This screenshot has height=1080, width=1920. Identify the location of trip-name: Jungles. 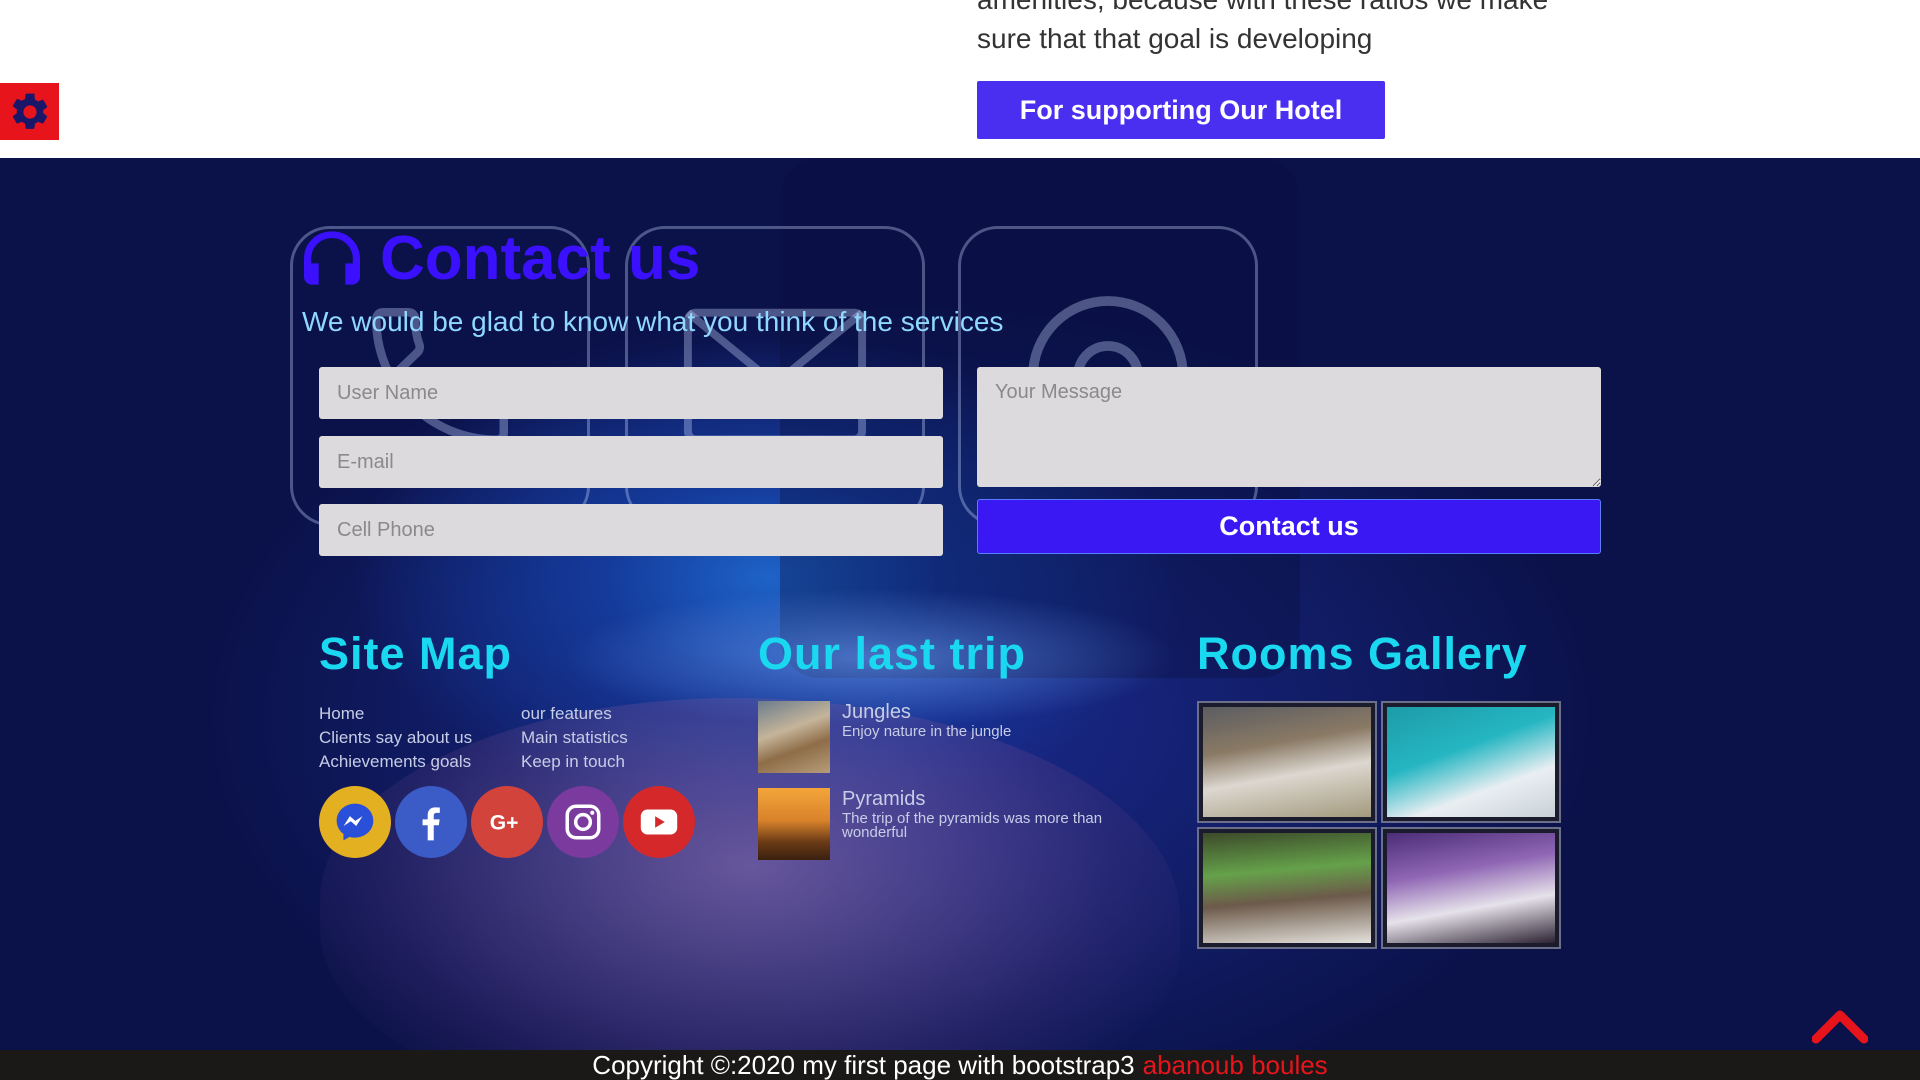
(876, 712).